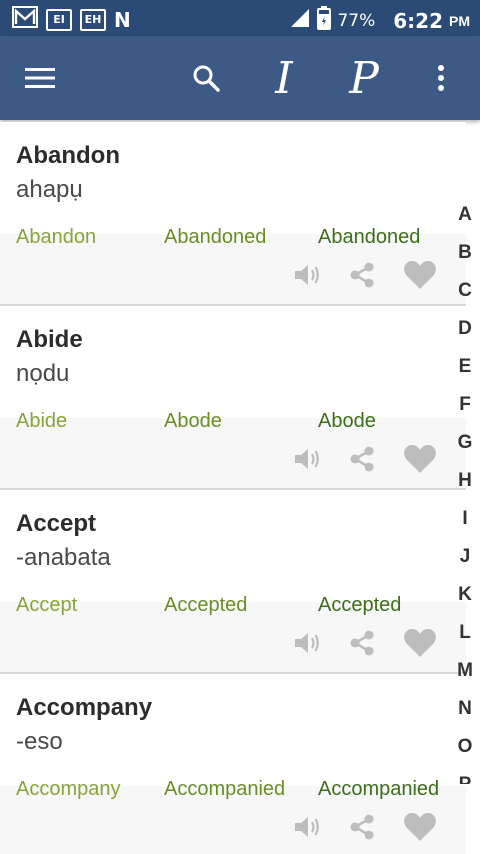 This screenshot has height=854, width=480. Describe the element at coordinates (418, 20) in the screenshot. I see `clock: 6:22` at that location.